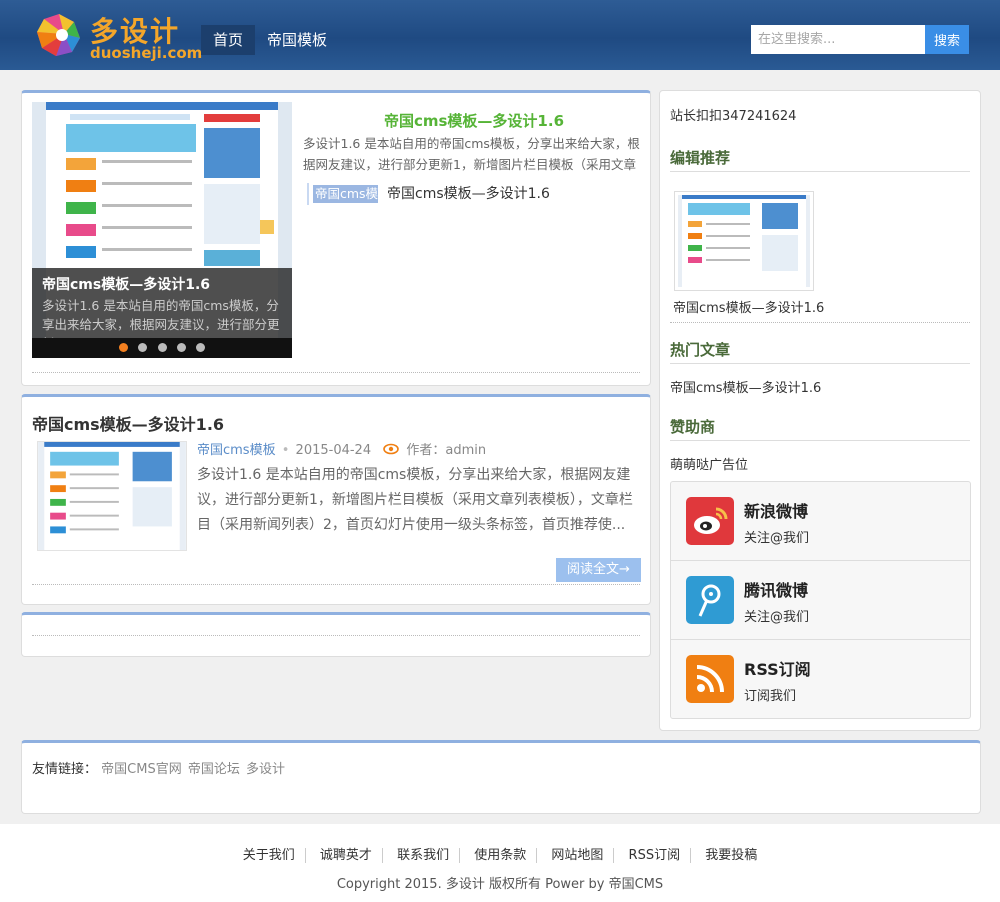  Describe the element at coordinates (700, 350) in the screenshot. I see `hot-articles-heading: 热门文章` at that location.